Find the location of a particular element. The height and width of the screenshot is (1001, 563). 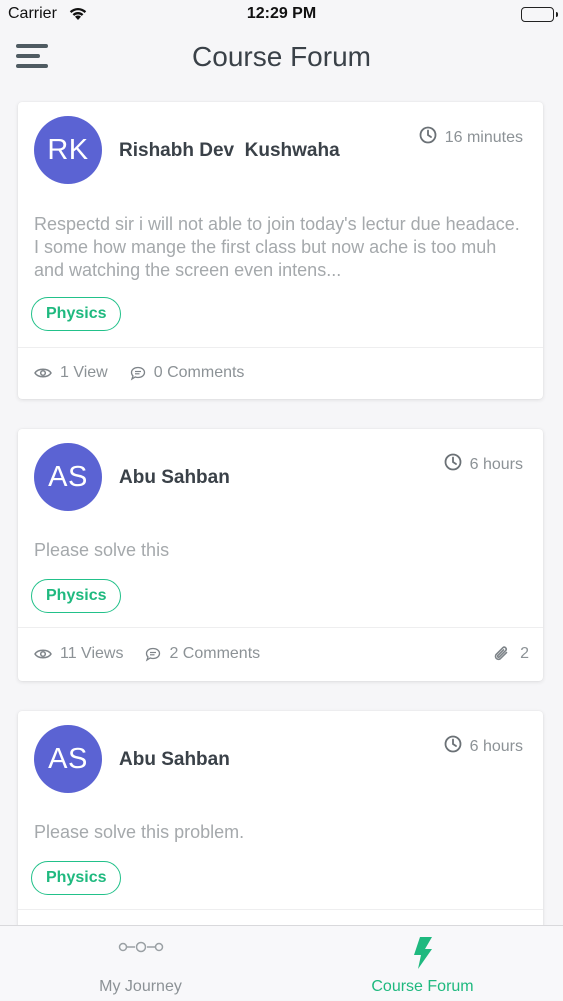

post-meta: 11 Views 2 Comments is located at coordinates (280, 654).